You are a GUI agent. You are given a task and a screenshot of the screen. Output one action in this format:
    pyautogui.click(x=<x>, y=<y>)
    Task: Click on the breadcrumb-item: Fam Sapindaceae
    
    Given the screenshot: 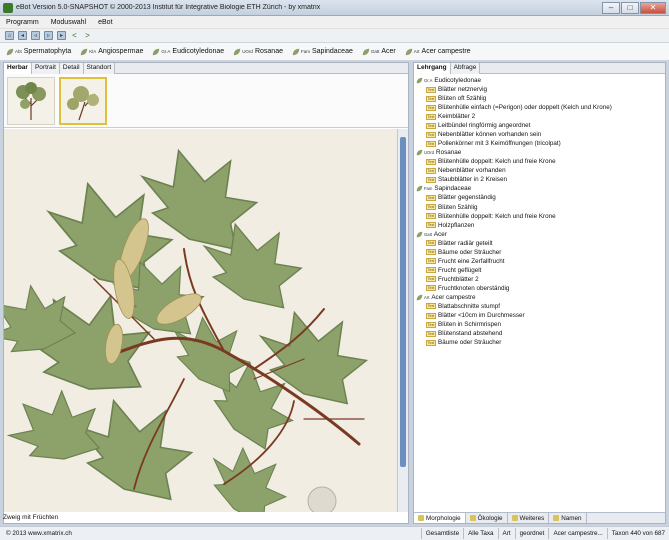 What is the action you would take?
    pyautogui.click(x=322, y=52)
    